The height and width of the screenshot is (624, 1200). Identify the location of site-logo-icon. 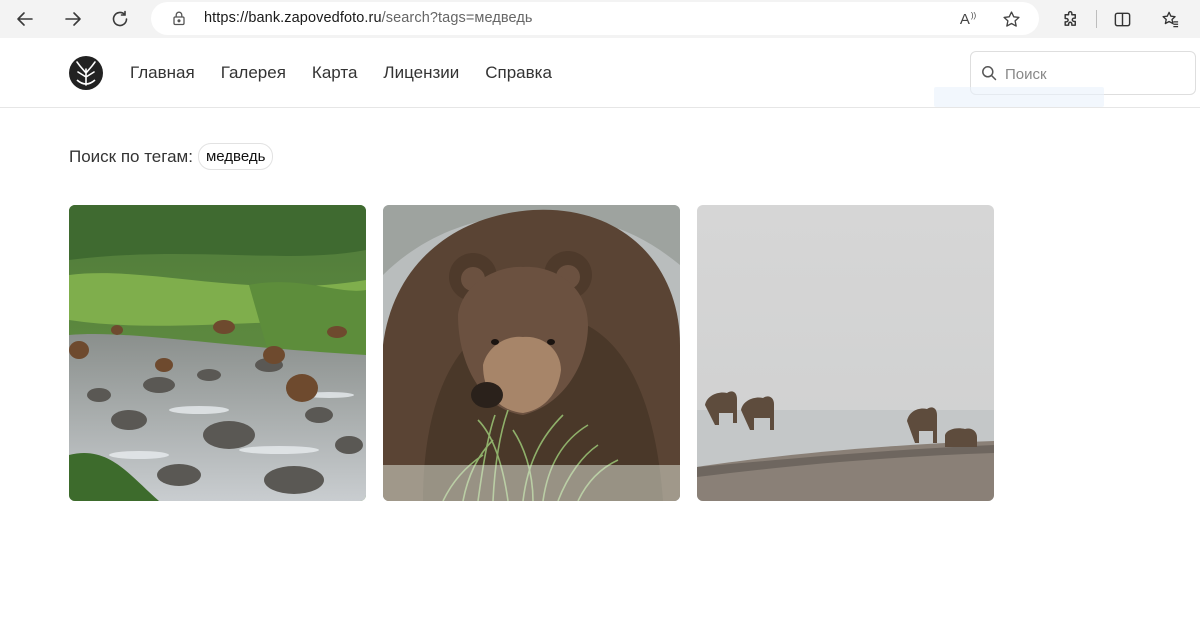
(86, 73).